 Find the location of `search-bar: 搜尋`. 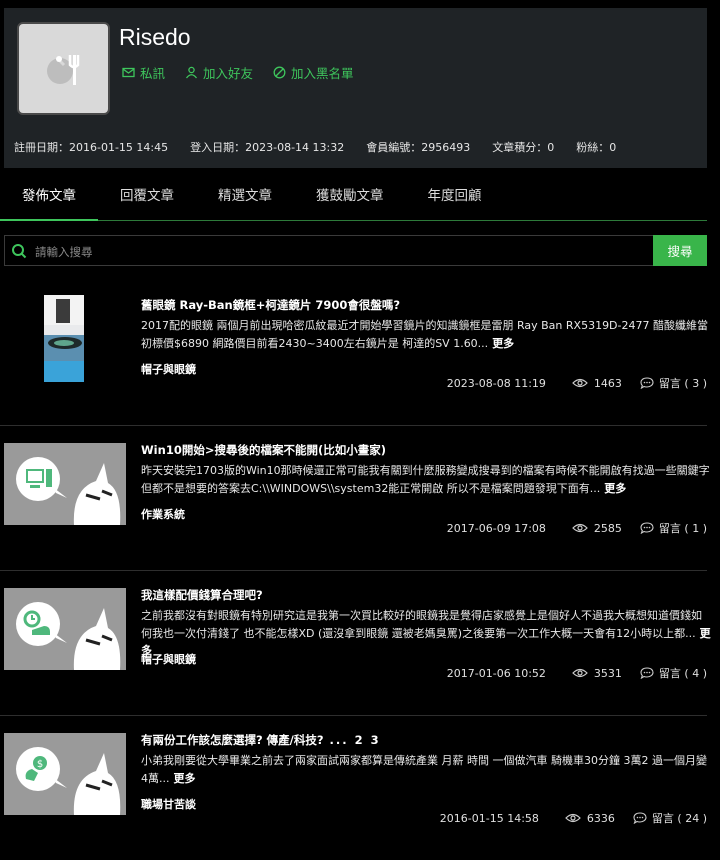

search-bar: 搜尋 is located at coordinates (355, 250).